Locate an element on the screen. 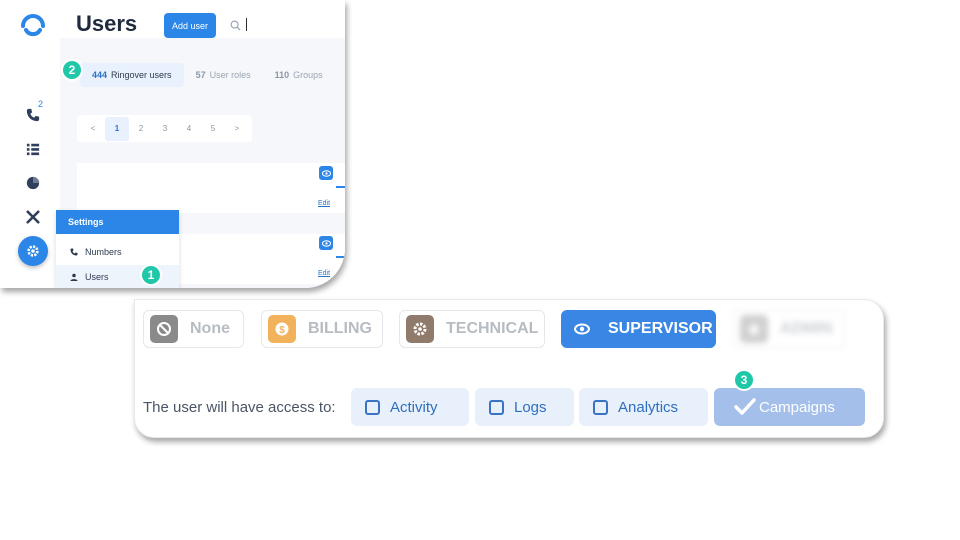  settings-menu: Settings Numbers Users is located at coordinates (117, 249).